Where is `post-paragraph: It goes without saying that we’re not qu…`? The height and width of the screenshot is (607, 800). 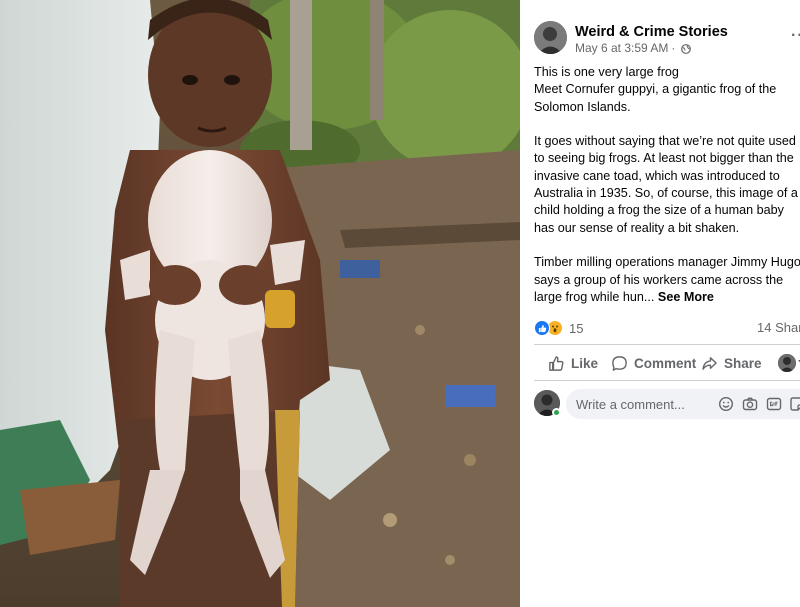 post-paragraph: It goes without saying that we’re not qu… is located at coordinates (667, 185).